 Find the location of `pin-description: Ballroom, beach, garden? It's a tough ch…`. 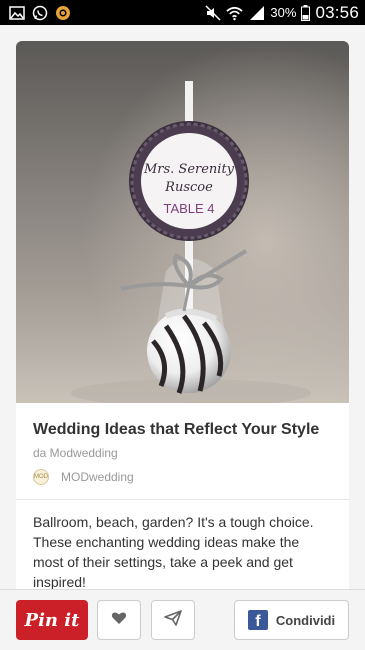

pin-description: Ballroom, beach, garden? It's a tough ch… is located at coordinates (173, 552).